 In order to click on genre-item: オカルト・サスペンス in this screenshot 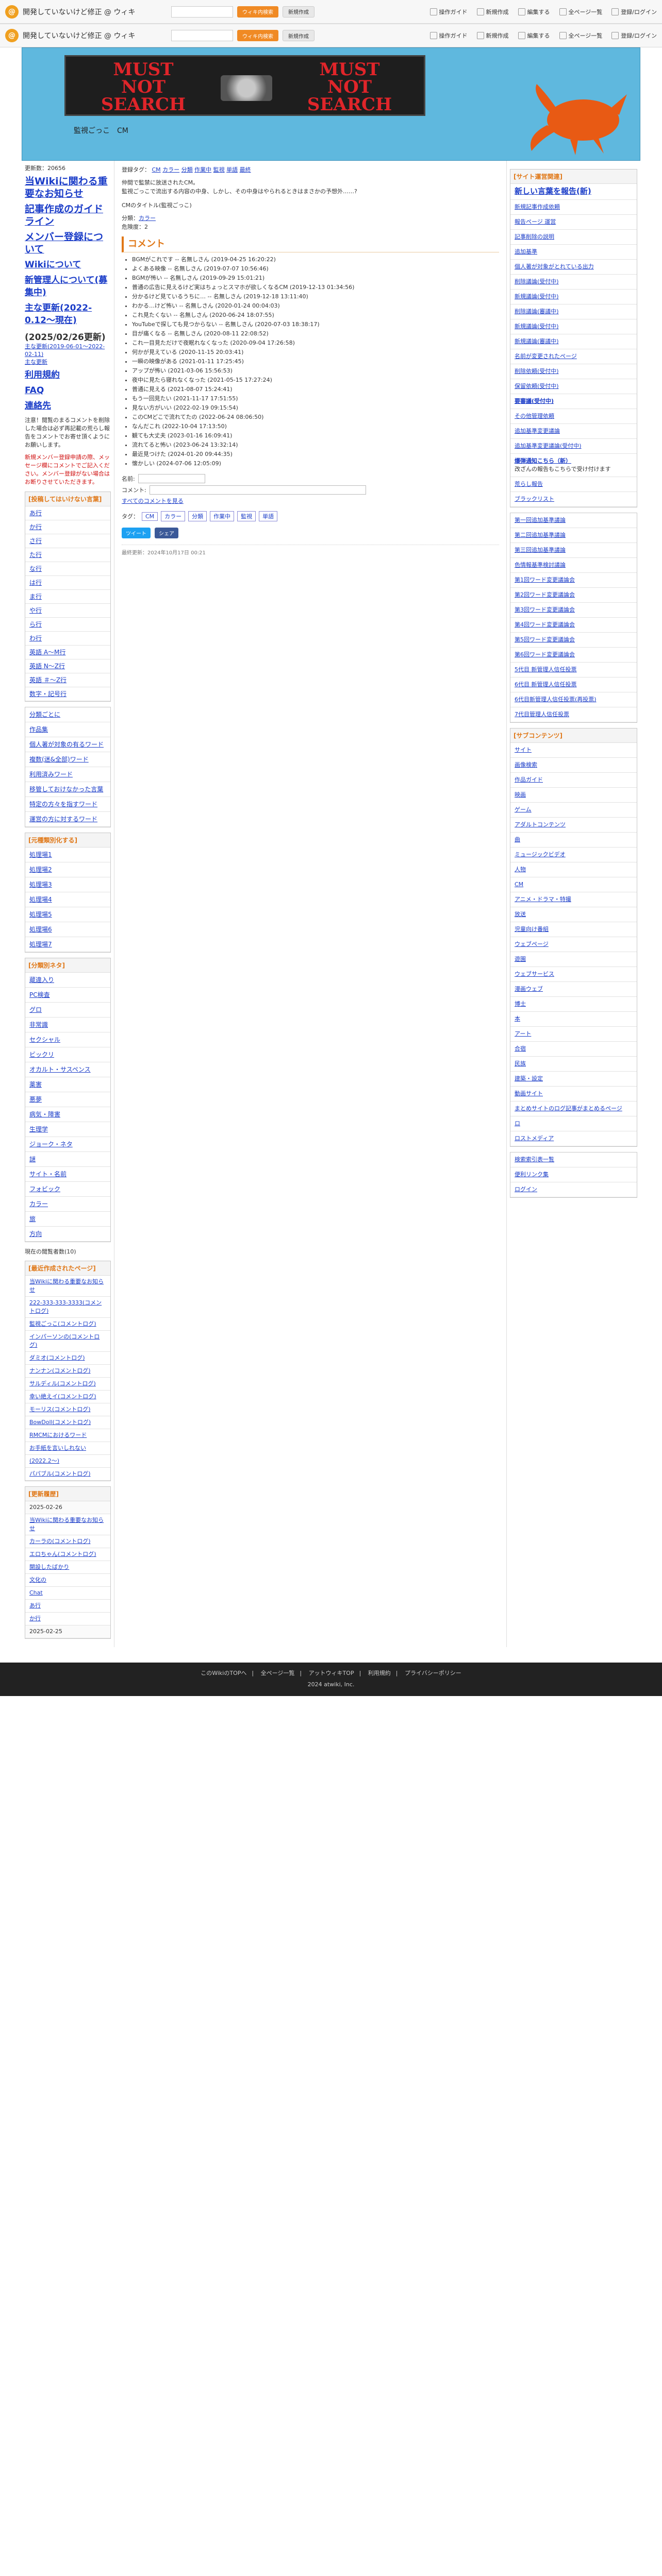, I will do `click(67, 1069)`.